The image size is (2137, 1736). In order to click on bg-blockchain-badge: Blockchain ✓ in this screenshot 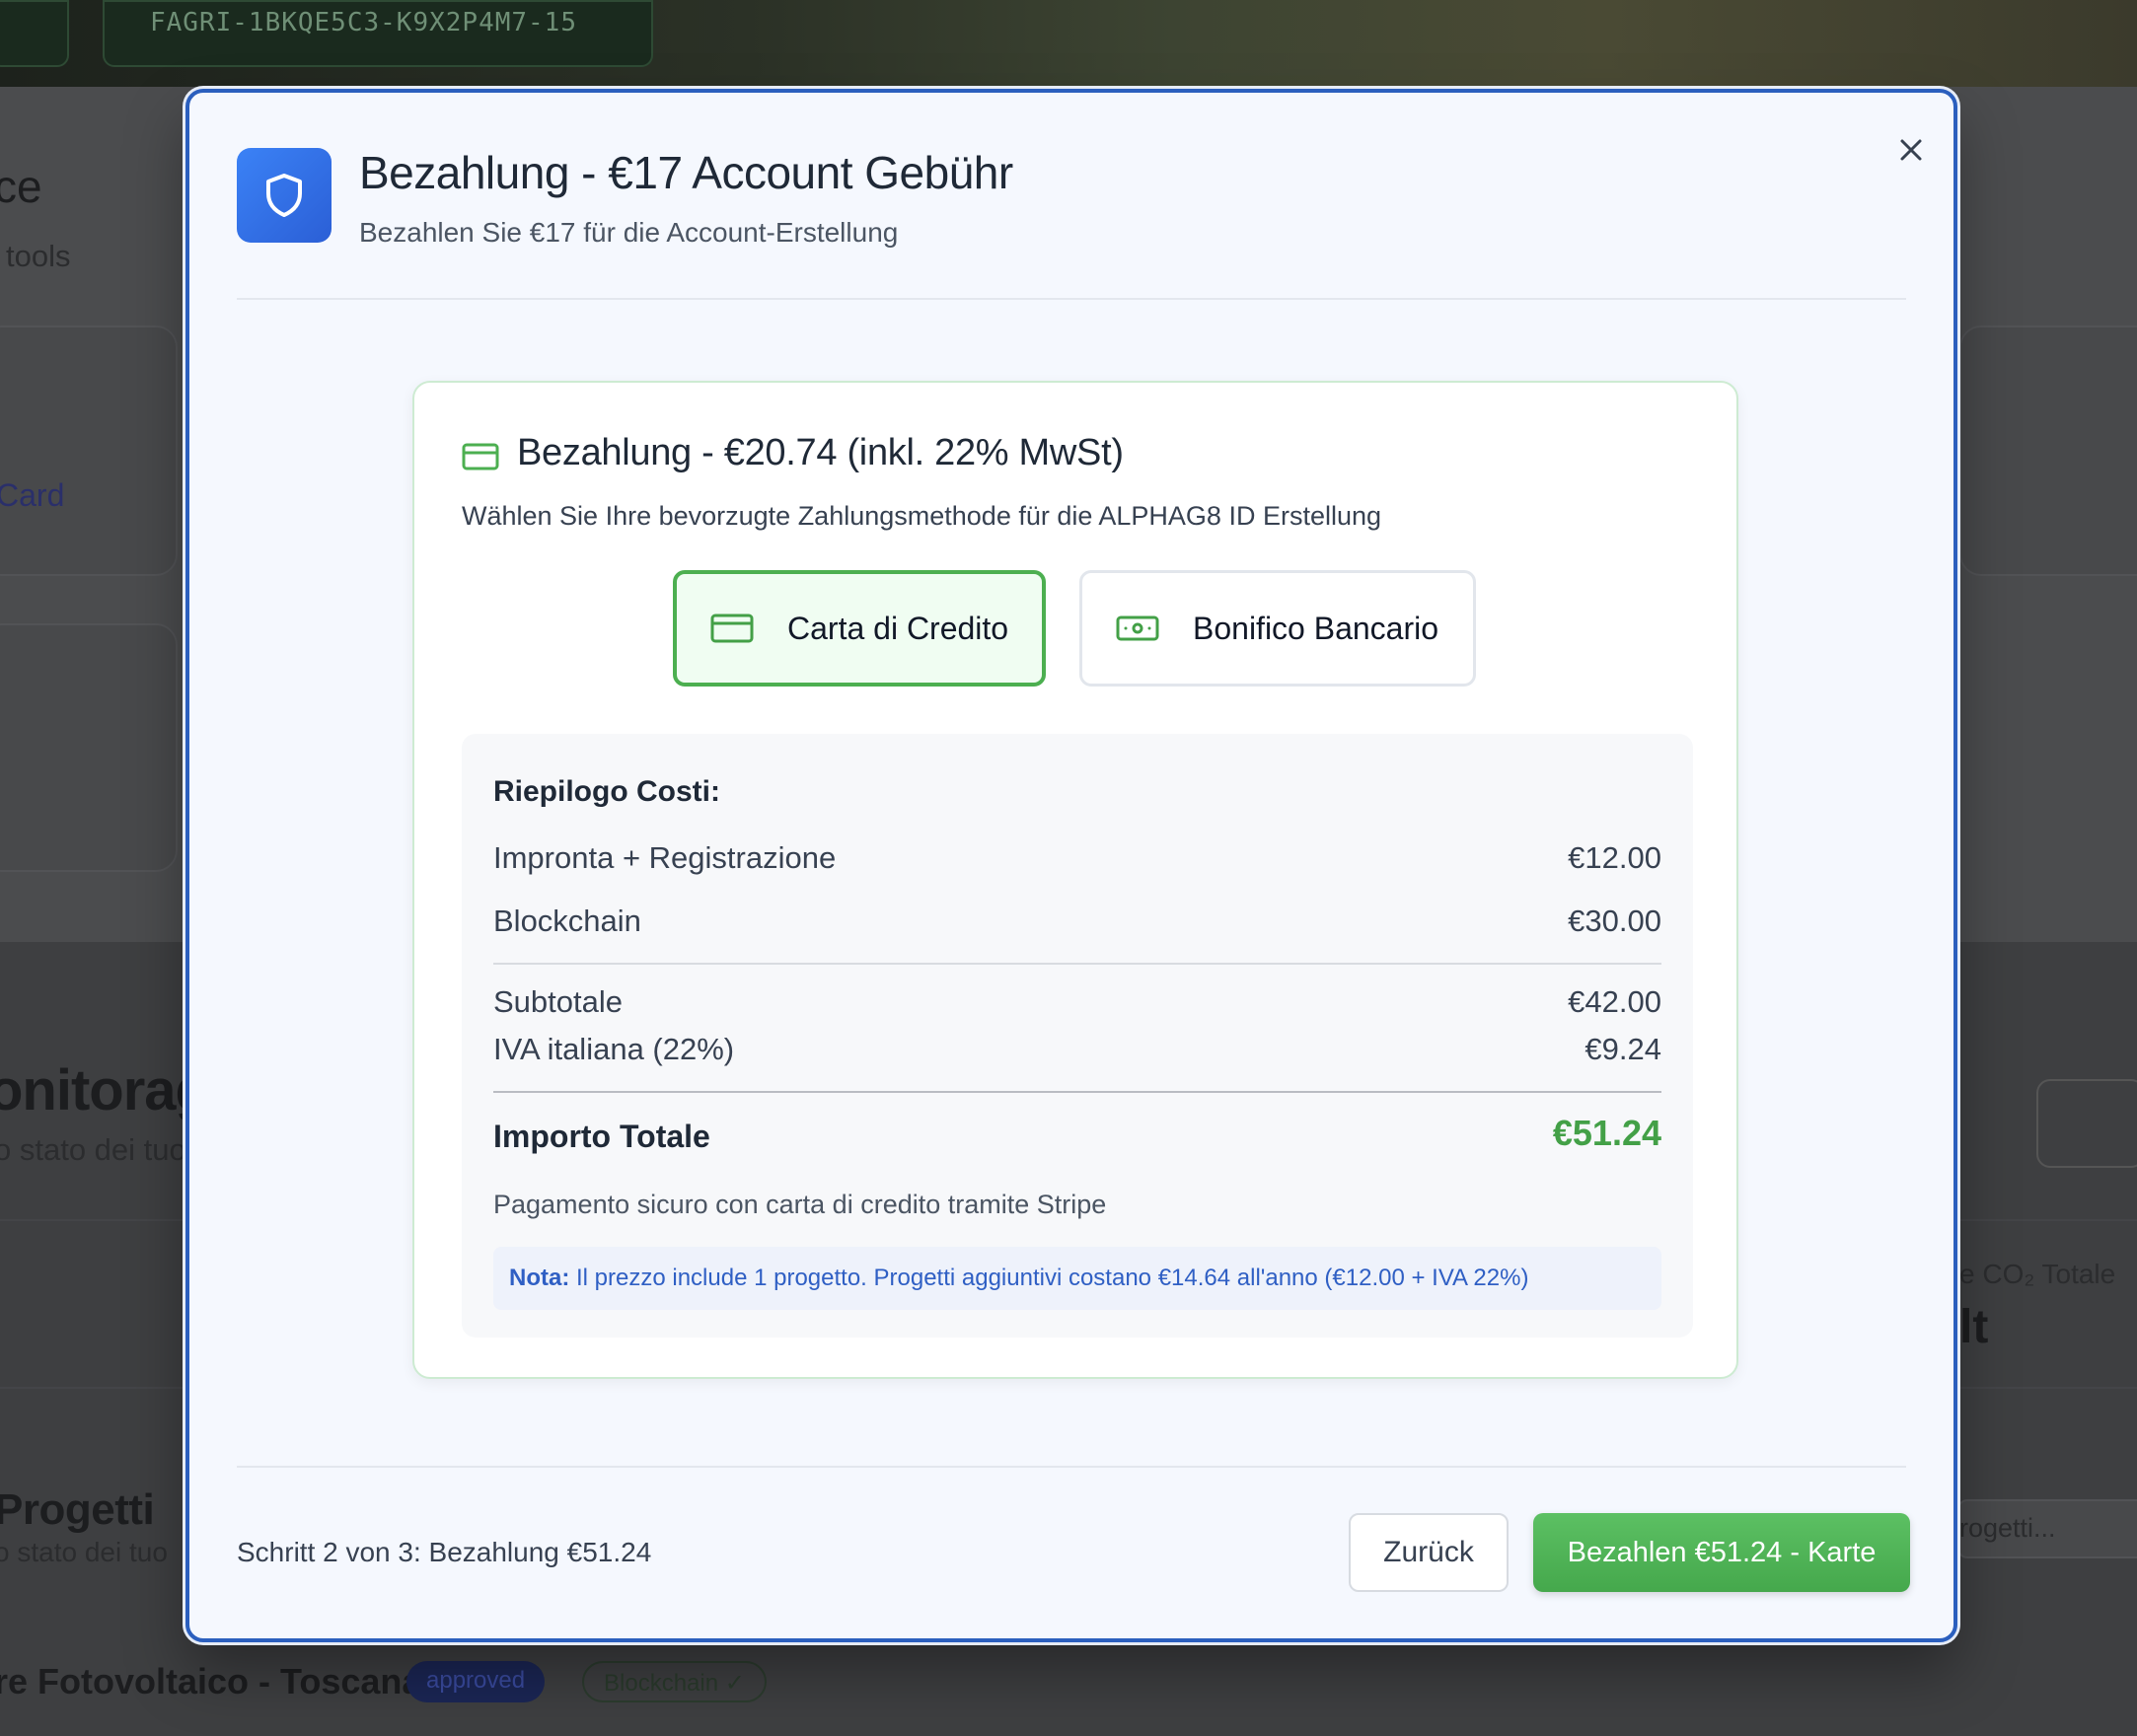, I will do `click(675, 1681)`.